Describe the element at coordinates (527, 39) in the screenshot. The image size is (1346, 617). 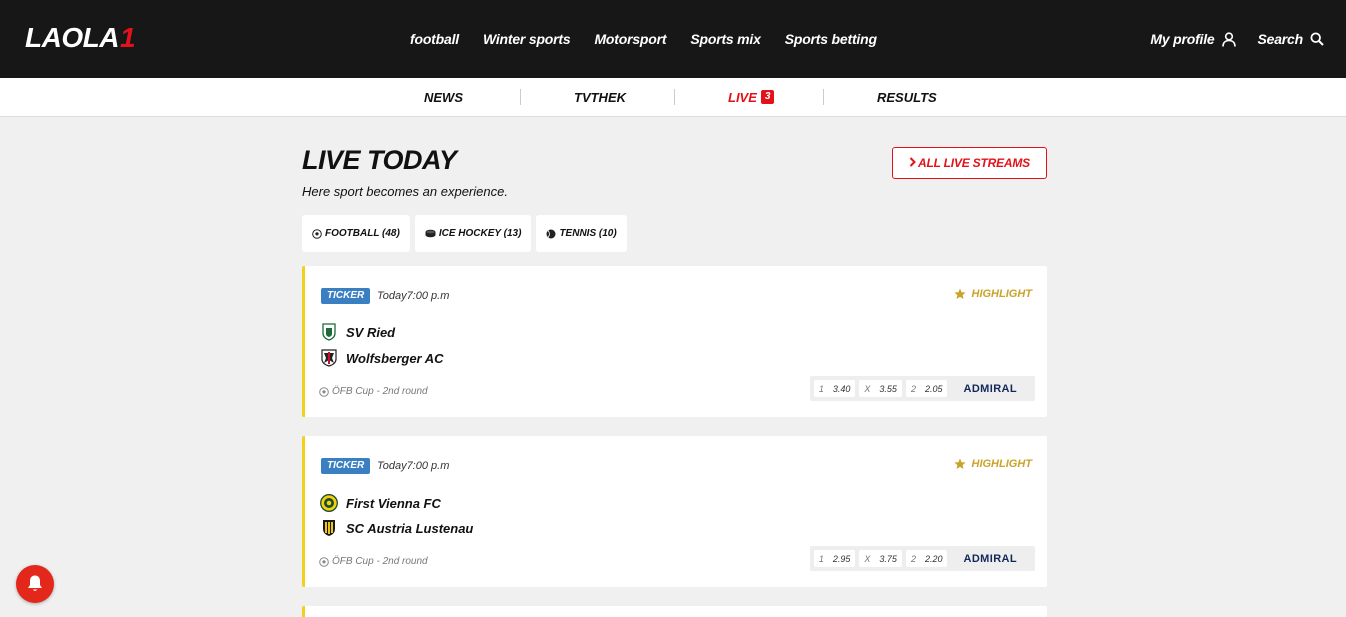
I see `nav-winter-sports: Winter sports` at that location.